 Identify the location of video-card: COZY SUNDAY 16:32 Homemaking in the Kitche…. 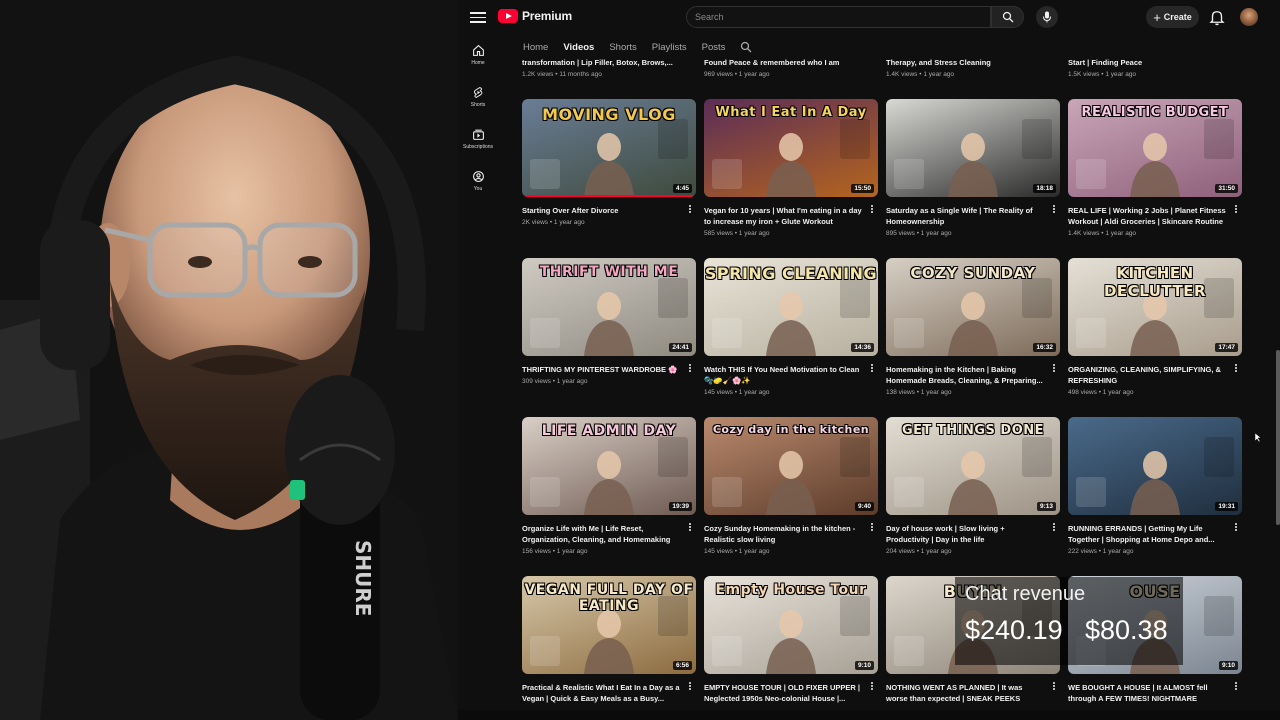
(973, 327).